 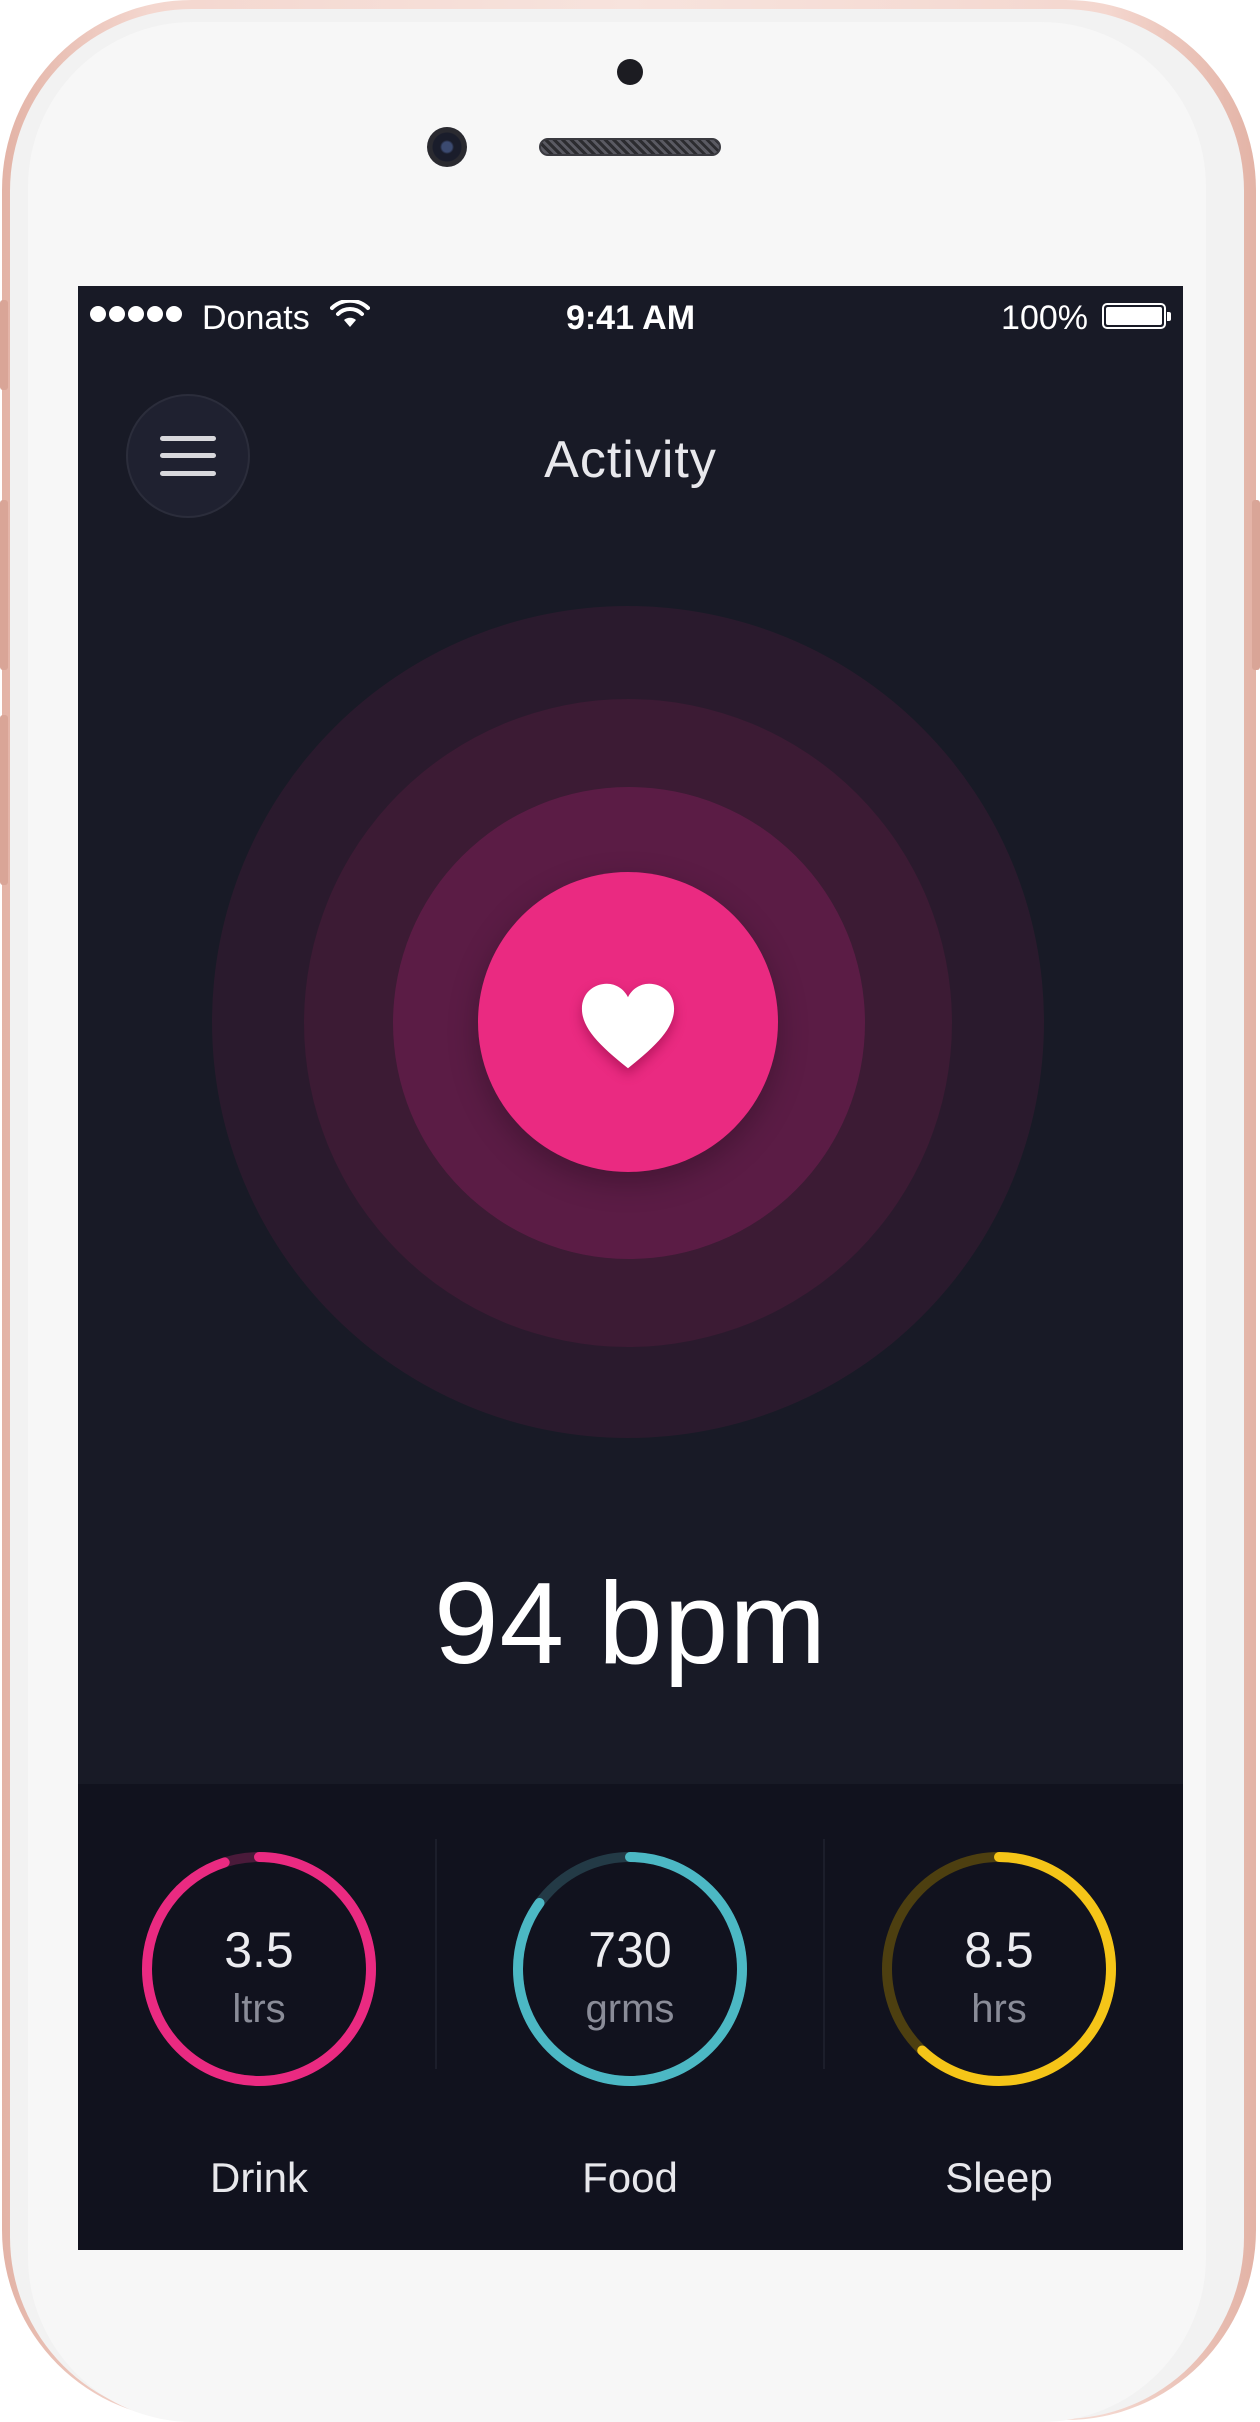 I want to click on food-label: Food, so click(x=630, y=2177).